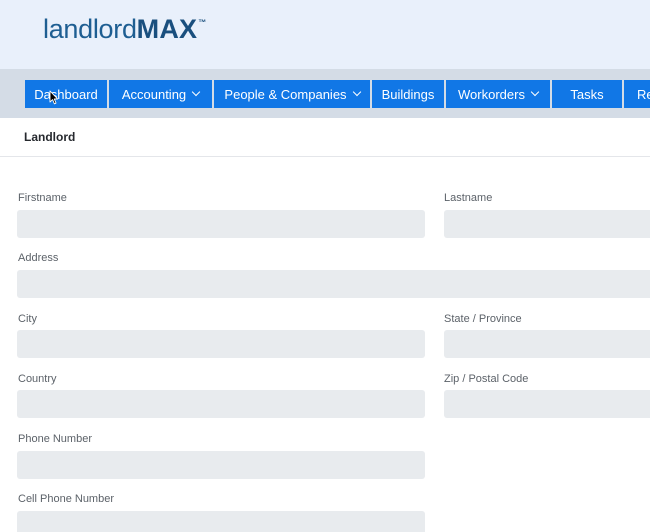 Image resolution: width=650 pixels, height=532 pixels. I want to click on nav-people-companies: People & Companies, so click(292, 94).